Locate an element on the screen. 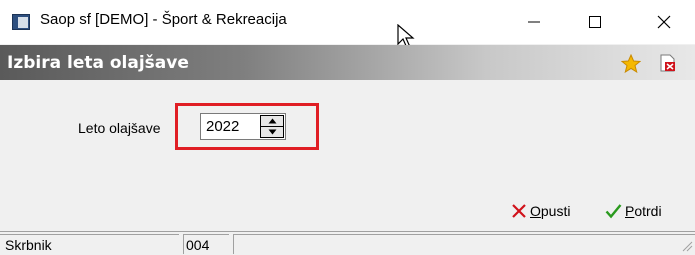 Image resolution: width=695 pixels, height=255 pixels. checkmark-icon is located at coordinates (613, 211).